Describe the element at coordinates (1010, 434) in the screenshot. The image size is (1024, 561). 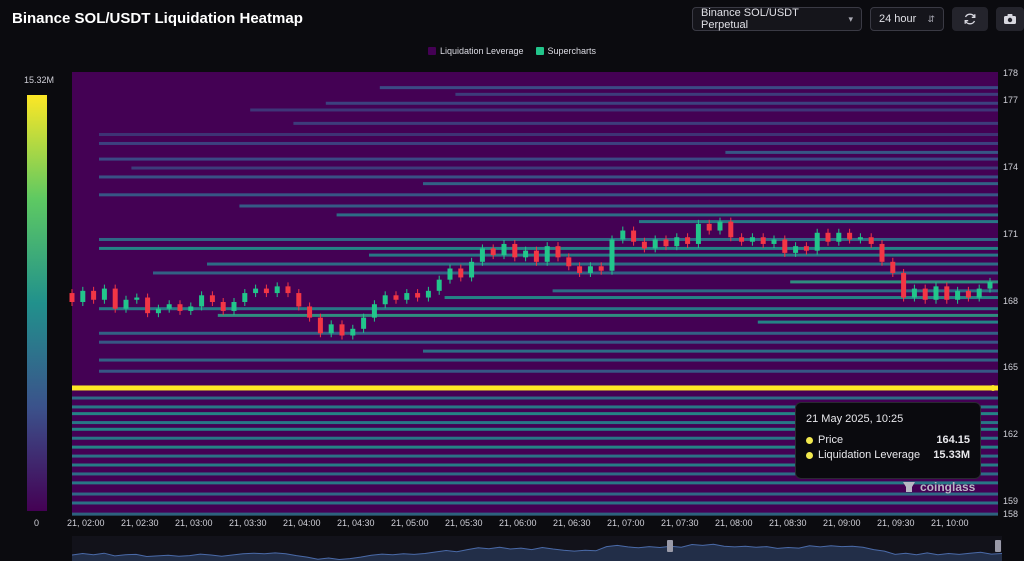
I see `y-tick-label: 162` at that location.